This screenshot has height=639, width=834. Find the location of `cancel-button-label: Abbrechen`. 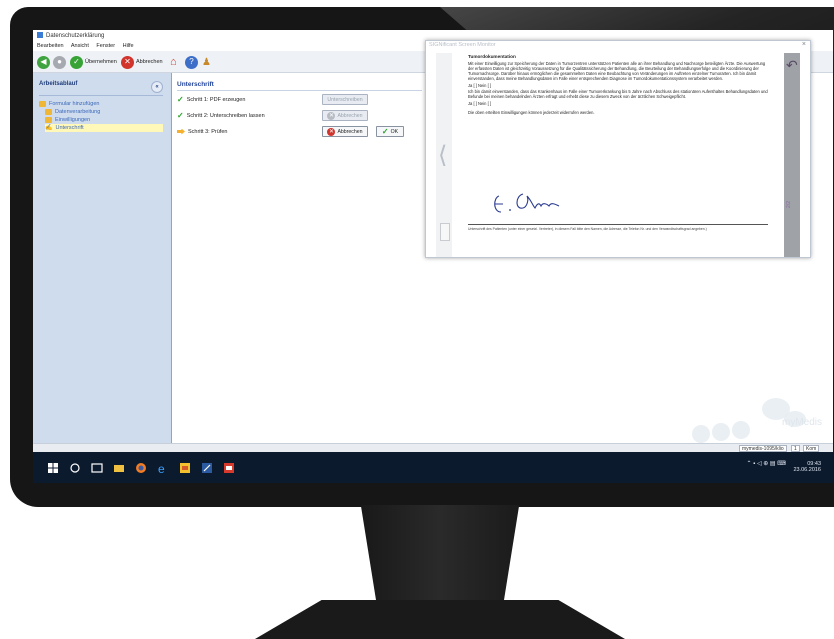

cancel-button-label: Abbrechen is located at coordinates (350, 131).